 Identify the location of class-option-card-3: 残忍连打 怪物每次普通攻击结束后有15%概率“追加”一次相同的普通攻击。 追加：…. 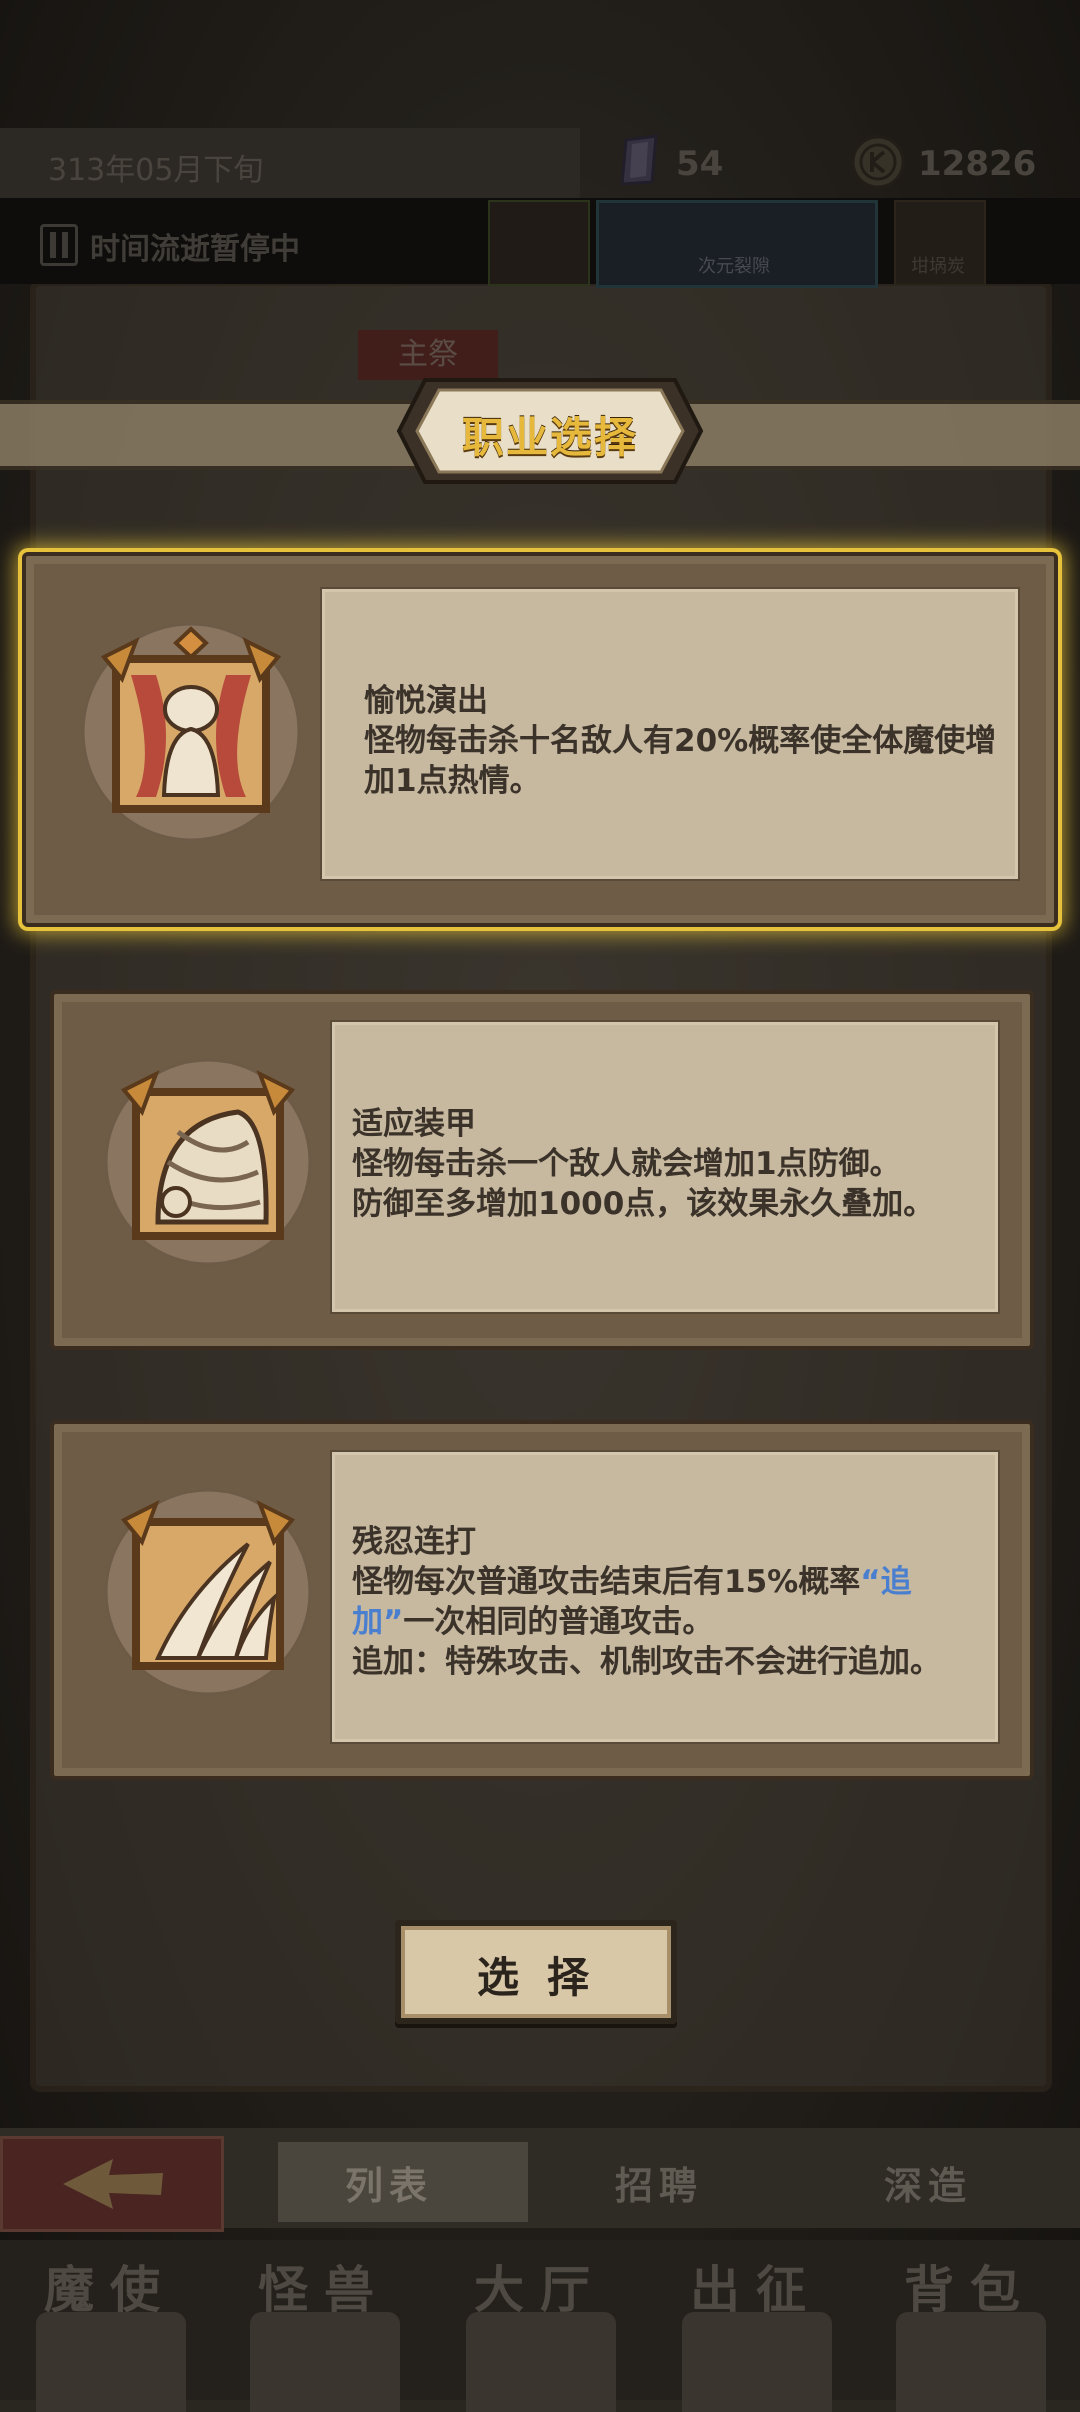
(542, 1600).